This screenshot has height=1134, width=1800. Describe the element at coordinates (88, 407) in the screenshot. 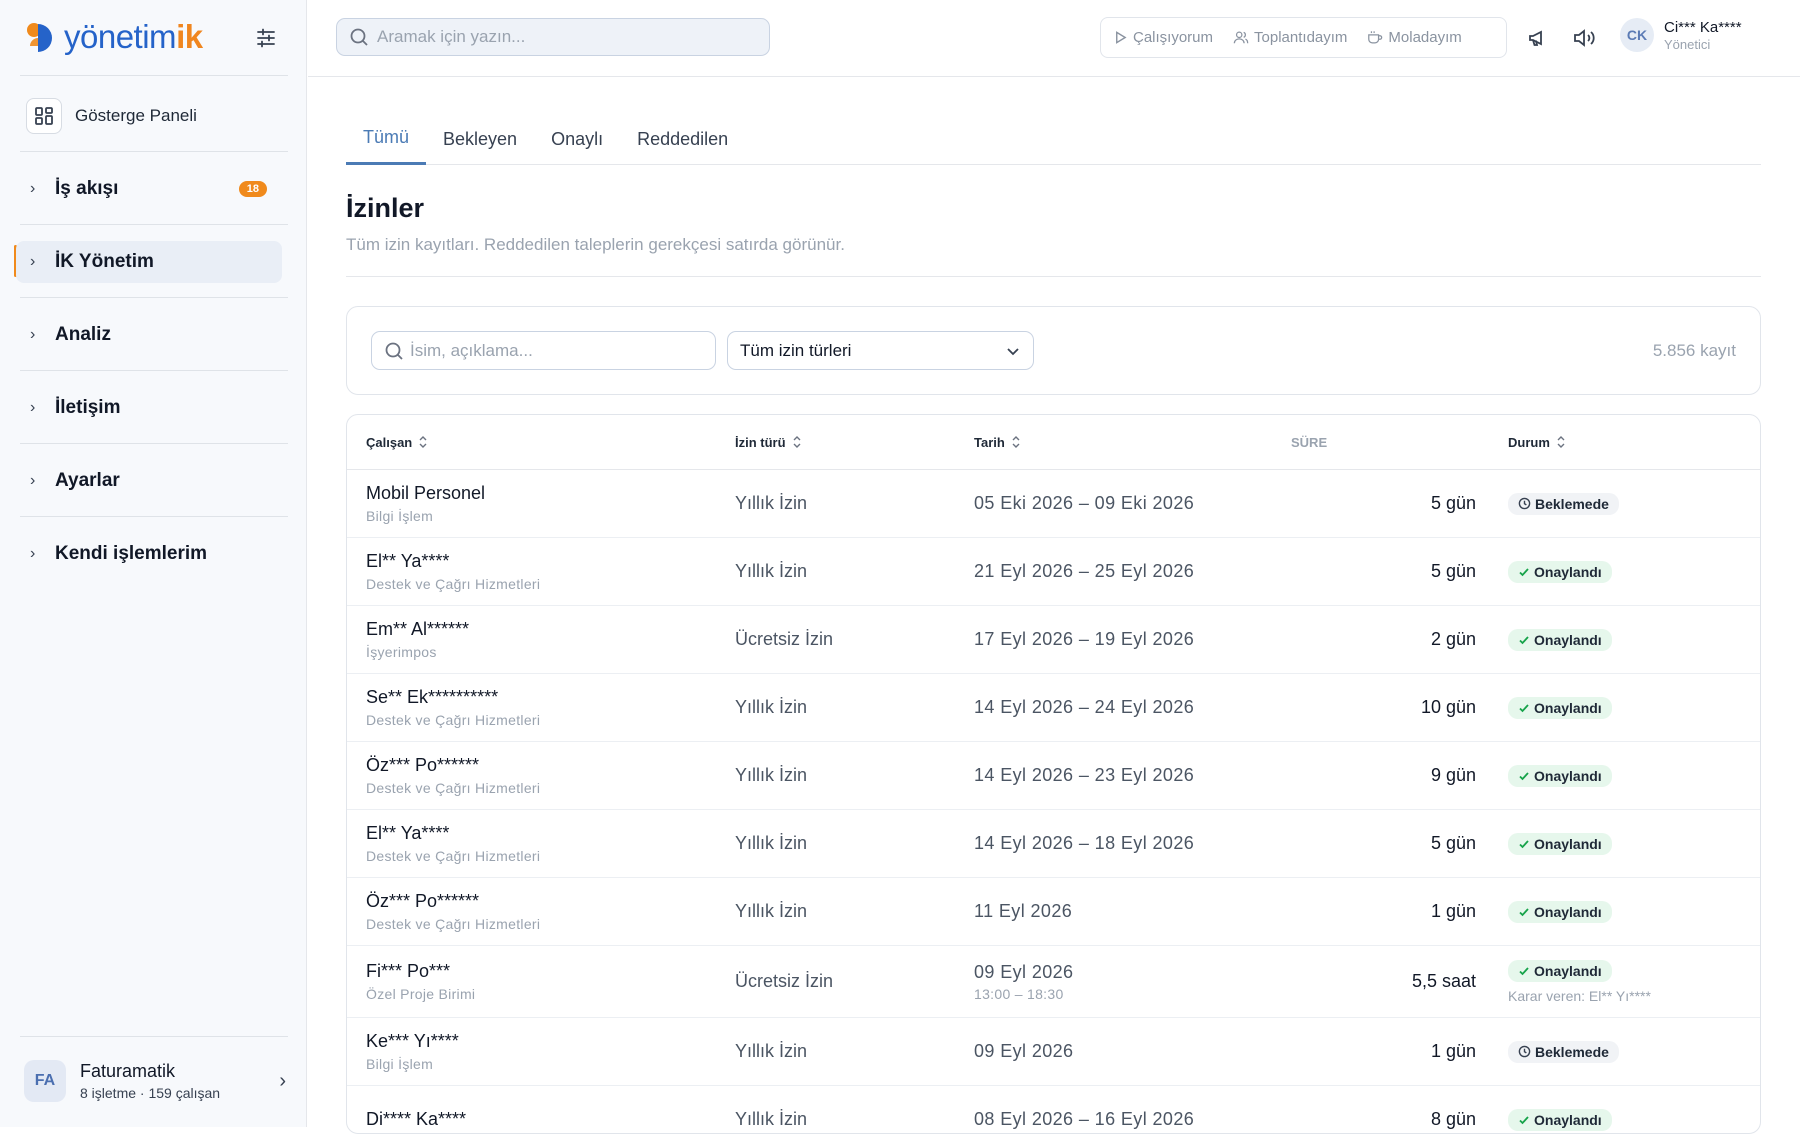

I see `sidebar-item-label: İletişim` at that location.